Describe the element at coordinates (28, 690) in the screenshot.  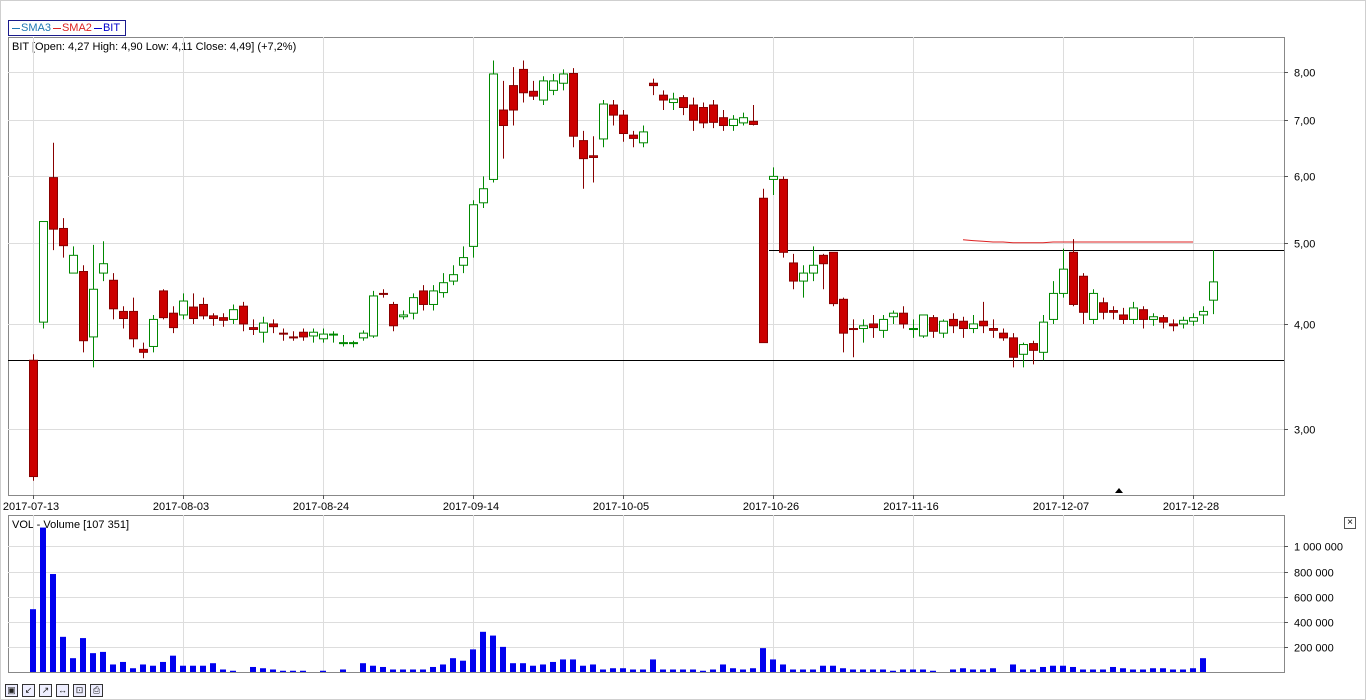
I see `zoom-in-icon: ↙` at that location.